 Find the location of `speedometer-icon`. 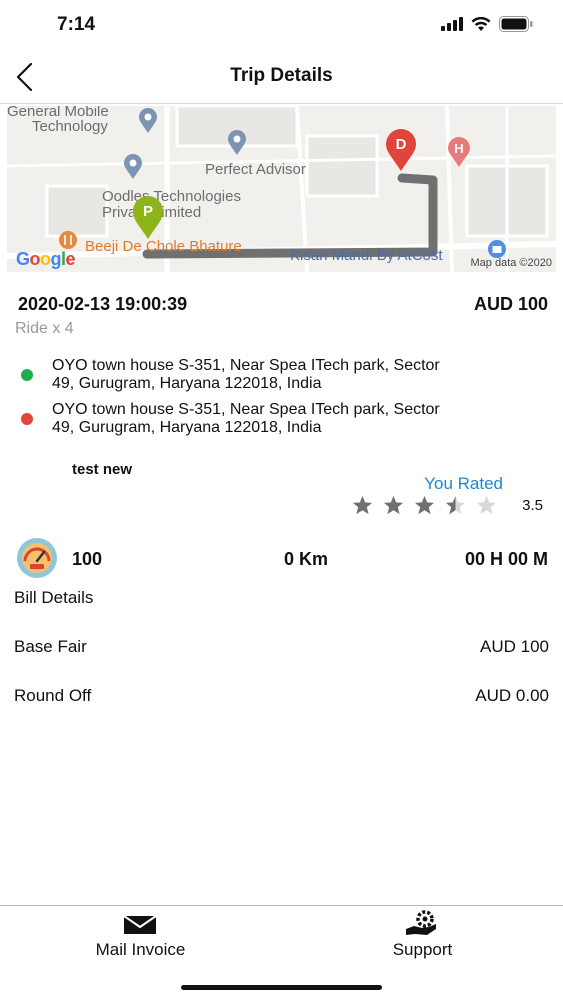

speedometer-icon is located at coordinates (37, 558).